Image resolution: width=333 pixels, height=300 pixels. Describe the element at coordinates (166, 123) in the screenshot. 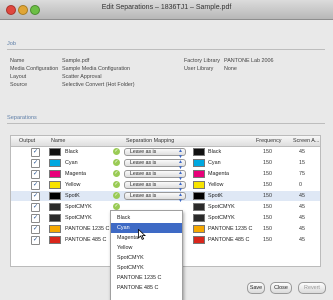

I see `separations-divider` at that location.